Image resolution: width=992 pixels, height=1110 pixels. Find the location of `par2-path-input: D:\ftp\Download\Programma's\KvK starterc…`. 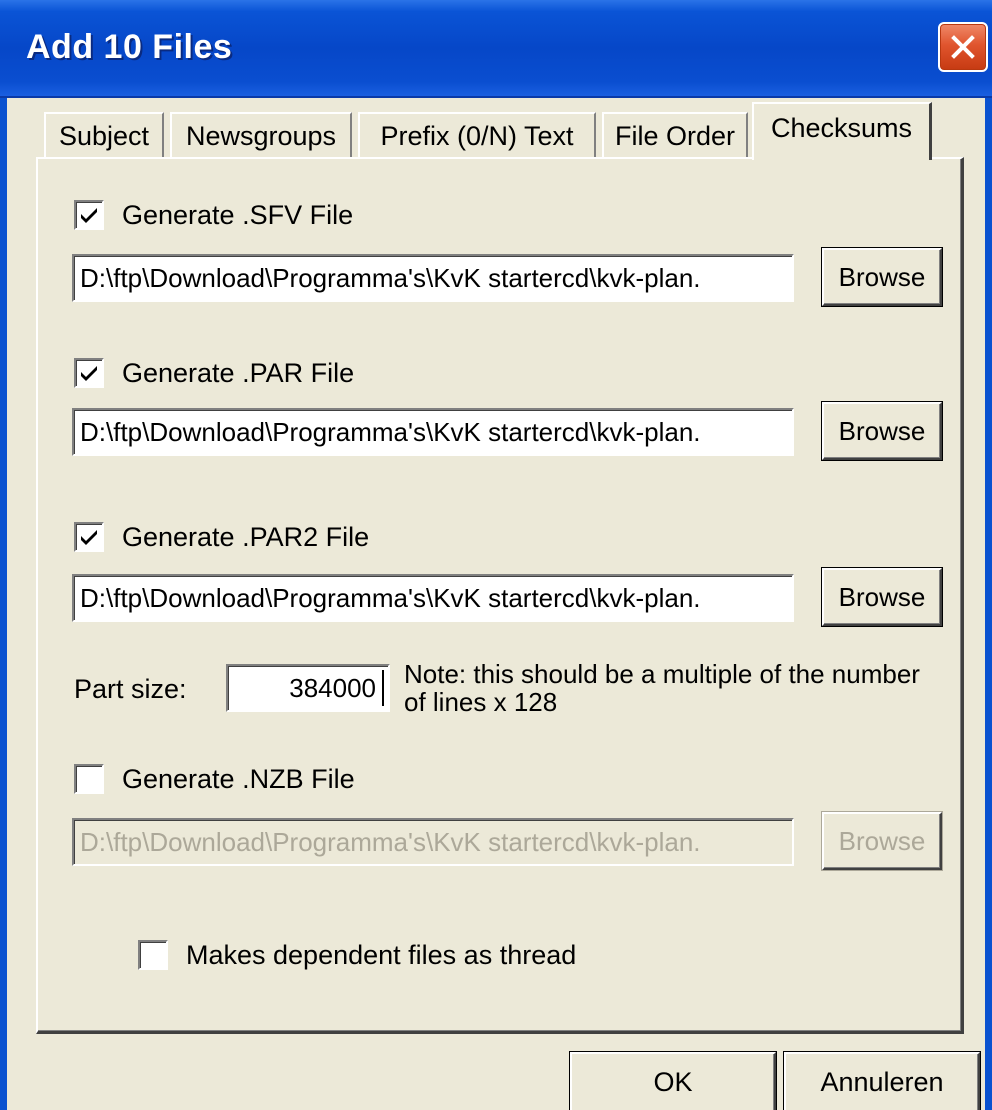

par2-path-input: D:\ftp\Download\Programma's\KvK starterc… is located at coordinates (433, 598).